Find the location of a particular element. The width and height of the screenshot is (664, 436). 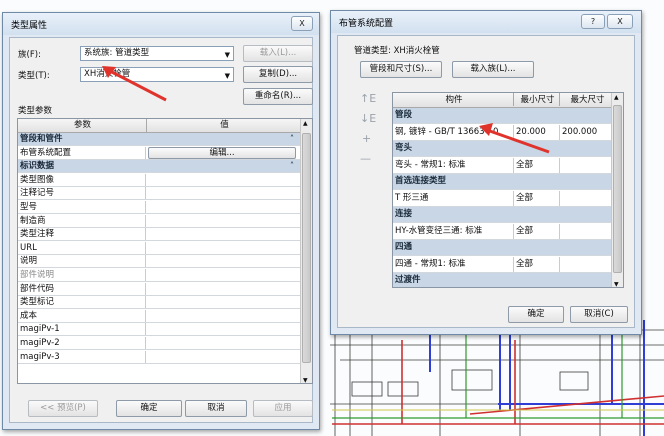

preview-button: << 预览(P) is located at coordinates (63, 408).